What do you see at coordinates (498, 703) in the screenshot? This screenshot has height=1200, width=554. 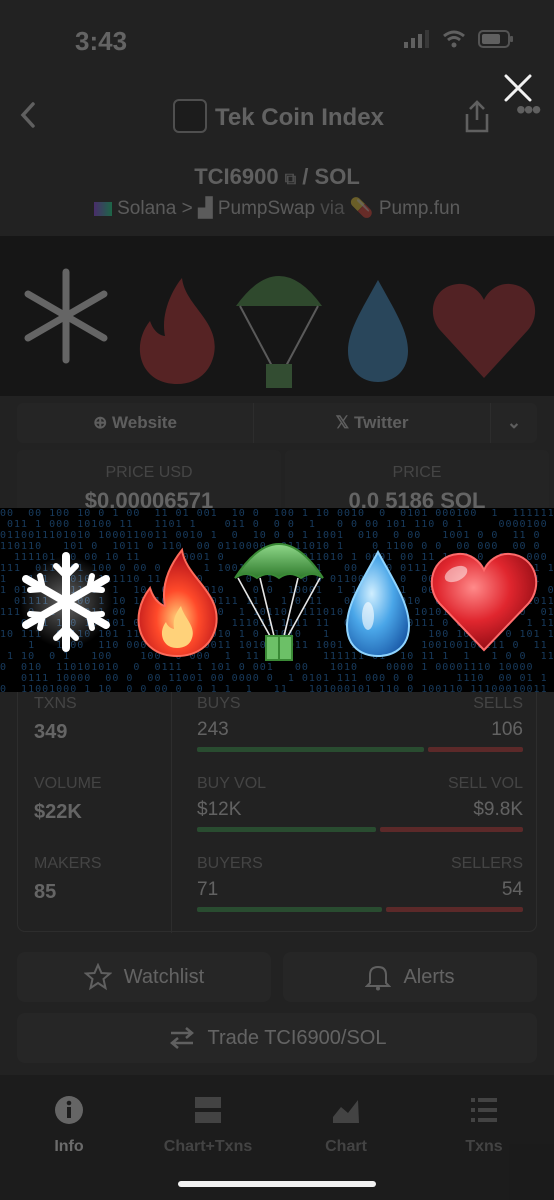 I see `sells-label: SELLS` at bounding box center [498, 703].